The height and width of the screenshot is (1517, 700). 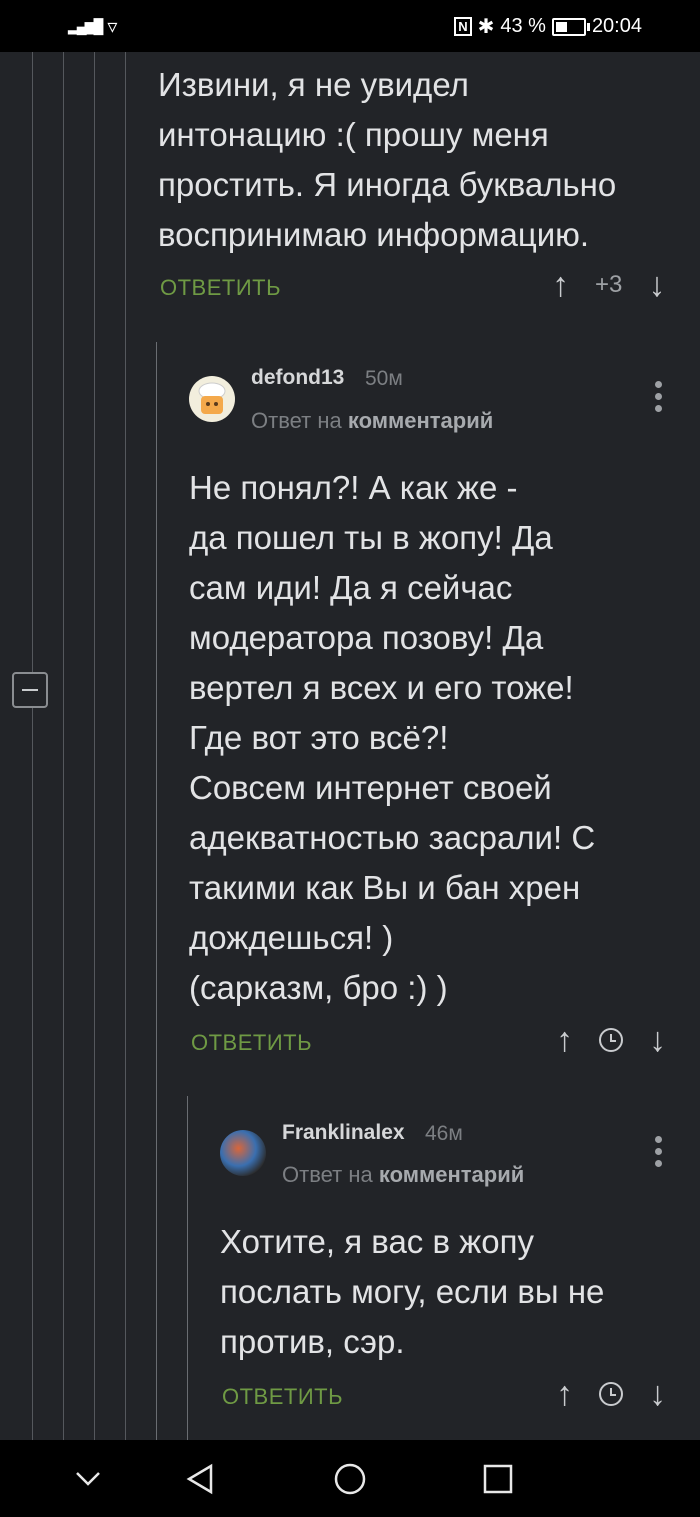 What do you see at coordinates (350, 26) in the screenshot?
I see `status-bar: ▂▄▆█ ▿ N ✱ 43 % 20:04` at bounding box center [350, 26].